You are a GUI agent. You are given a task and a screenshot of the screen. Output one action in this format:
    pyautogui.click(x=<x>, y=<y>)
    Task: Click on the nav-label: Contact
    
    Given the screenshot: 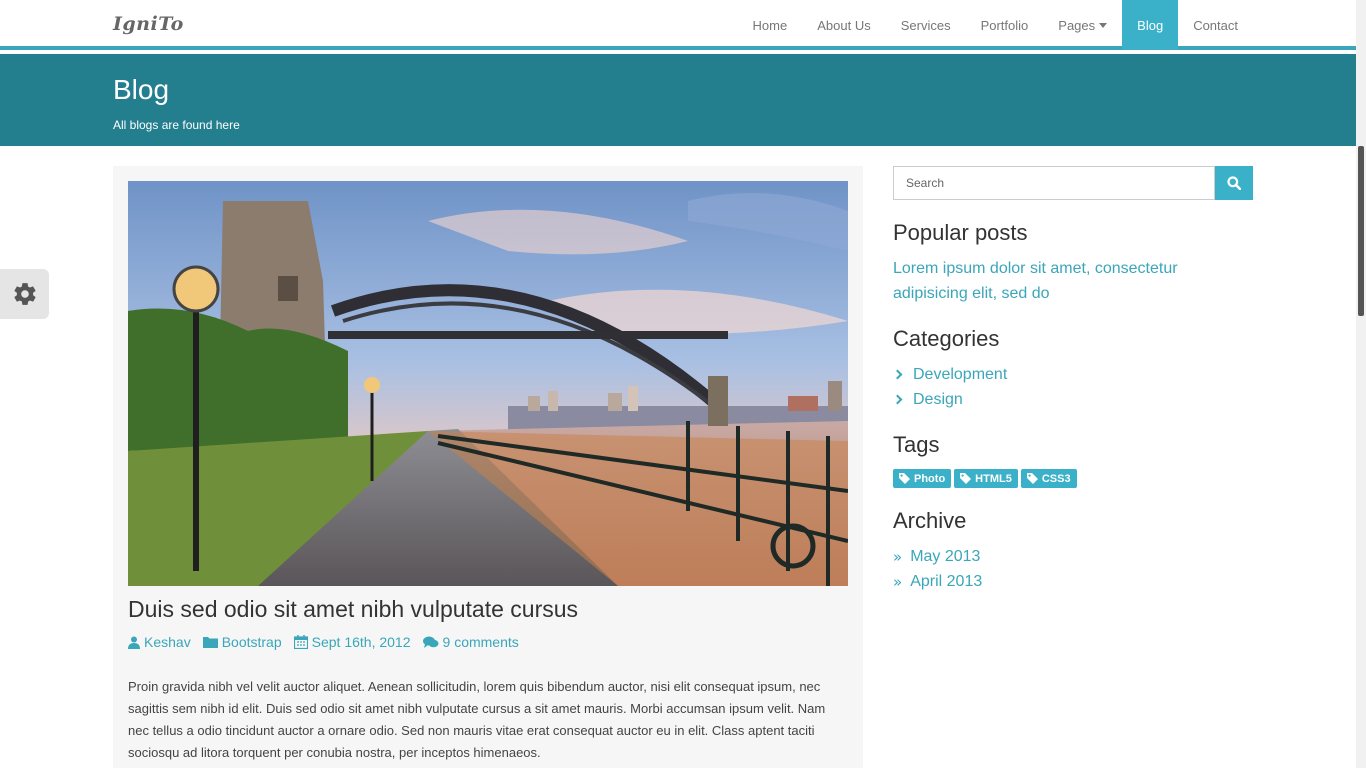 What is the action you would take?
    pyautogui.click(x=1215, y=25)
    